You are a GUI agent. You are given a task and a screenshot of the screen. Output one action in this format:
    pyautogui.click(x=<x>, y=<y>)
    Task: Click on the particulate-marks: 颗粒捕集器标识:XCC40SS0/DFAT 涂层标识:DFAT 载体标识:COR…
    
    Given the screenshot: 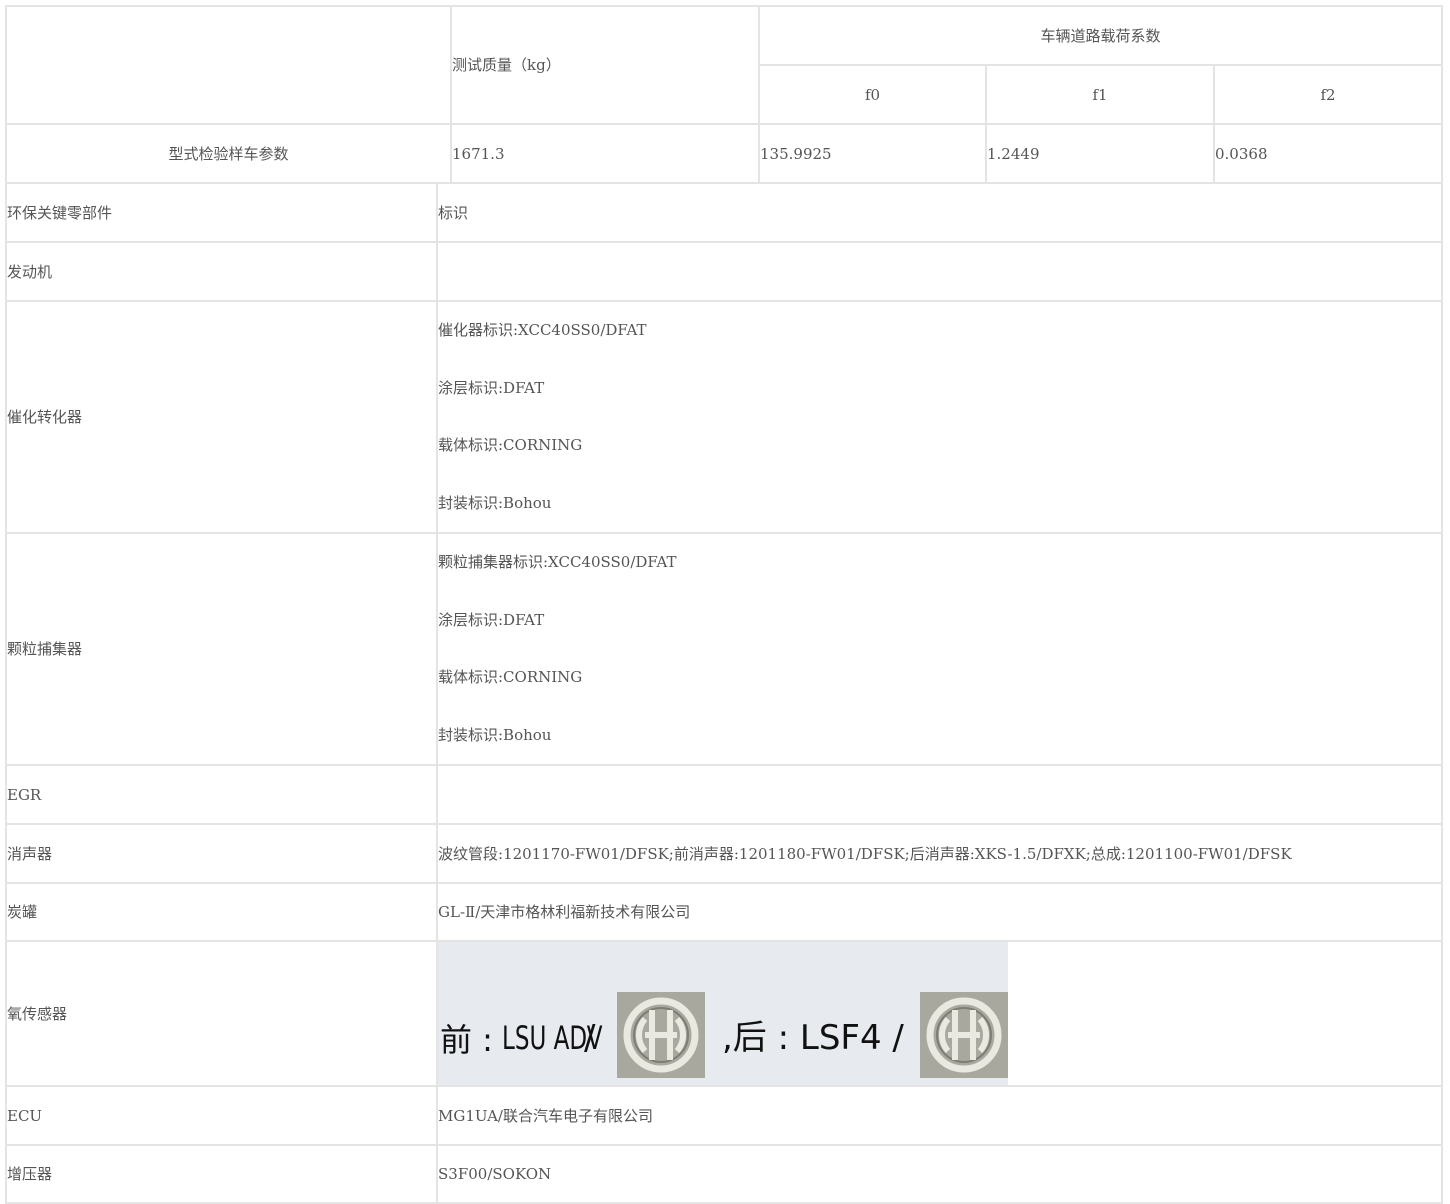 What is the action you would take?
    pyautogui.click(x=939, y=649)
    